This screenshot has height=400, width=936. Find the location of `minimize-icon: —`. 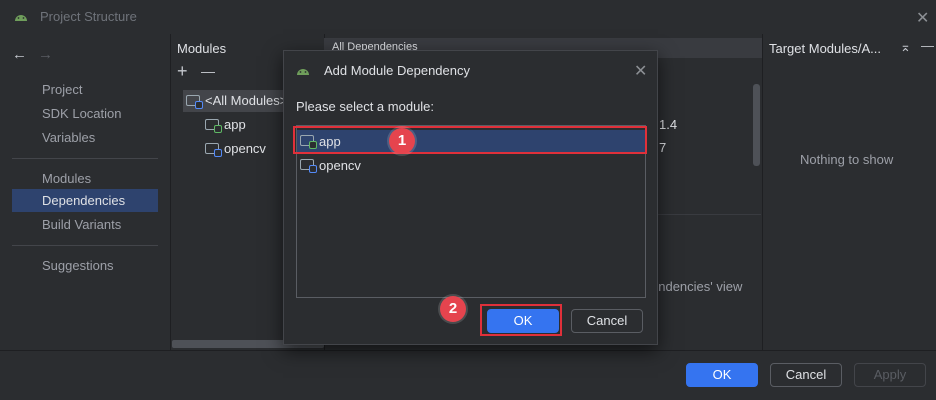

minimize-icon: — is located at coordinates (927, 45).